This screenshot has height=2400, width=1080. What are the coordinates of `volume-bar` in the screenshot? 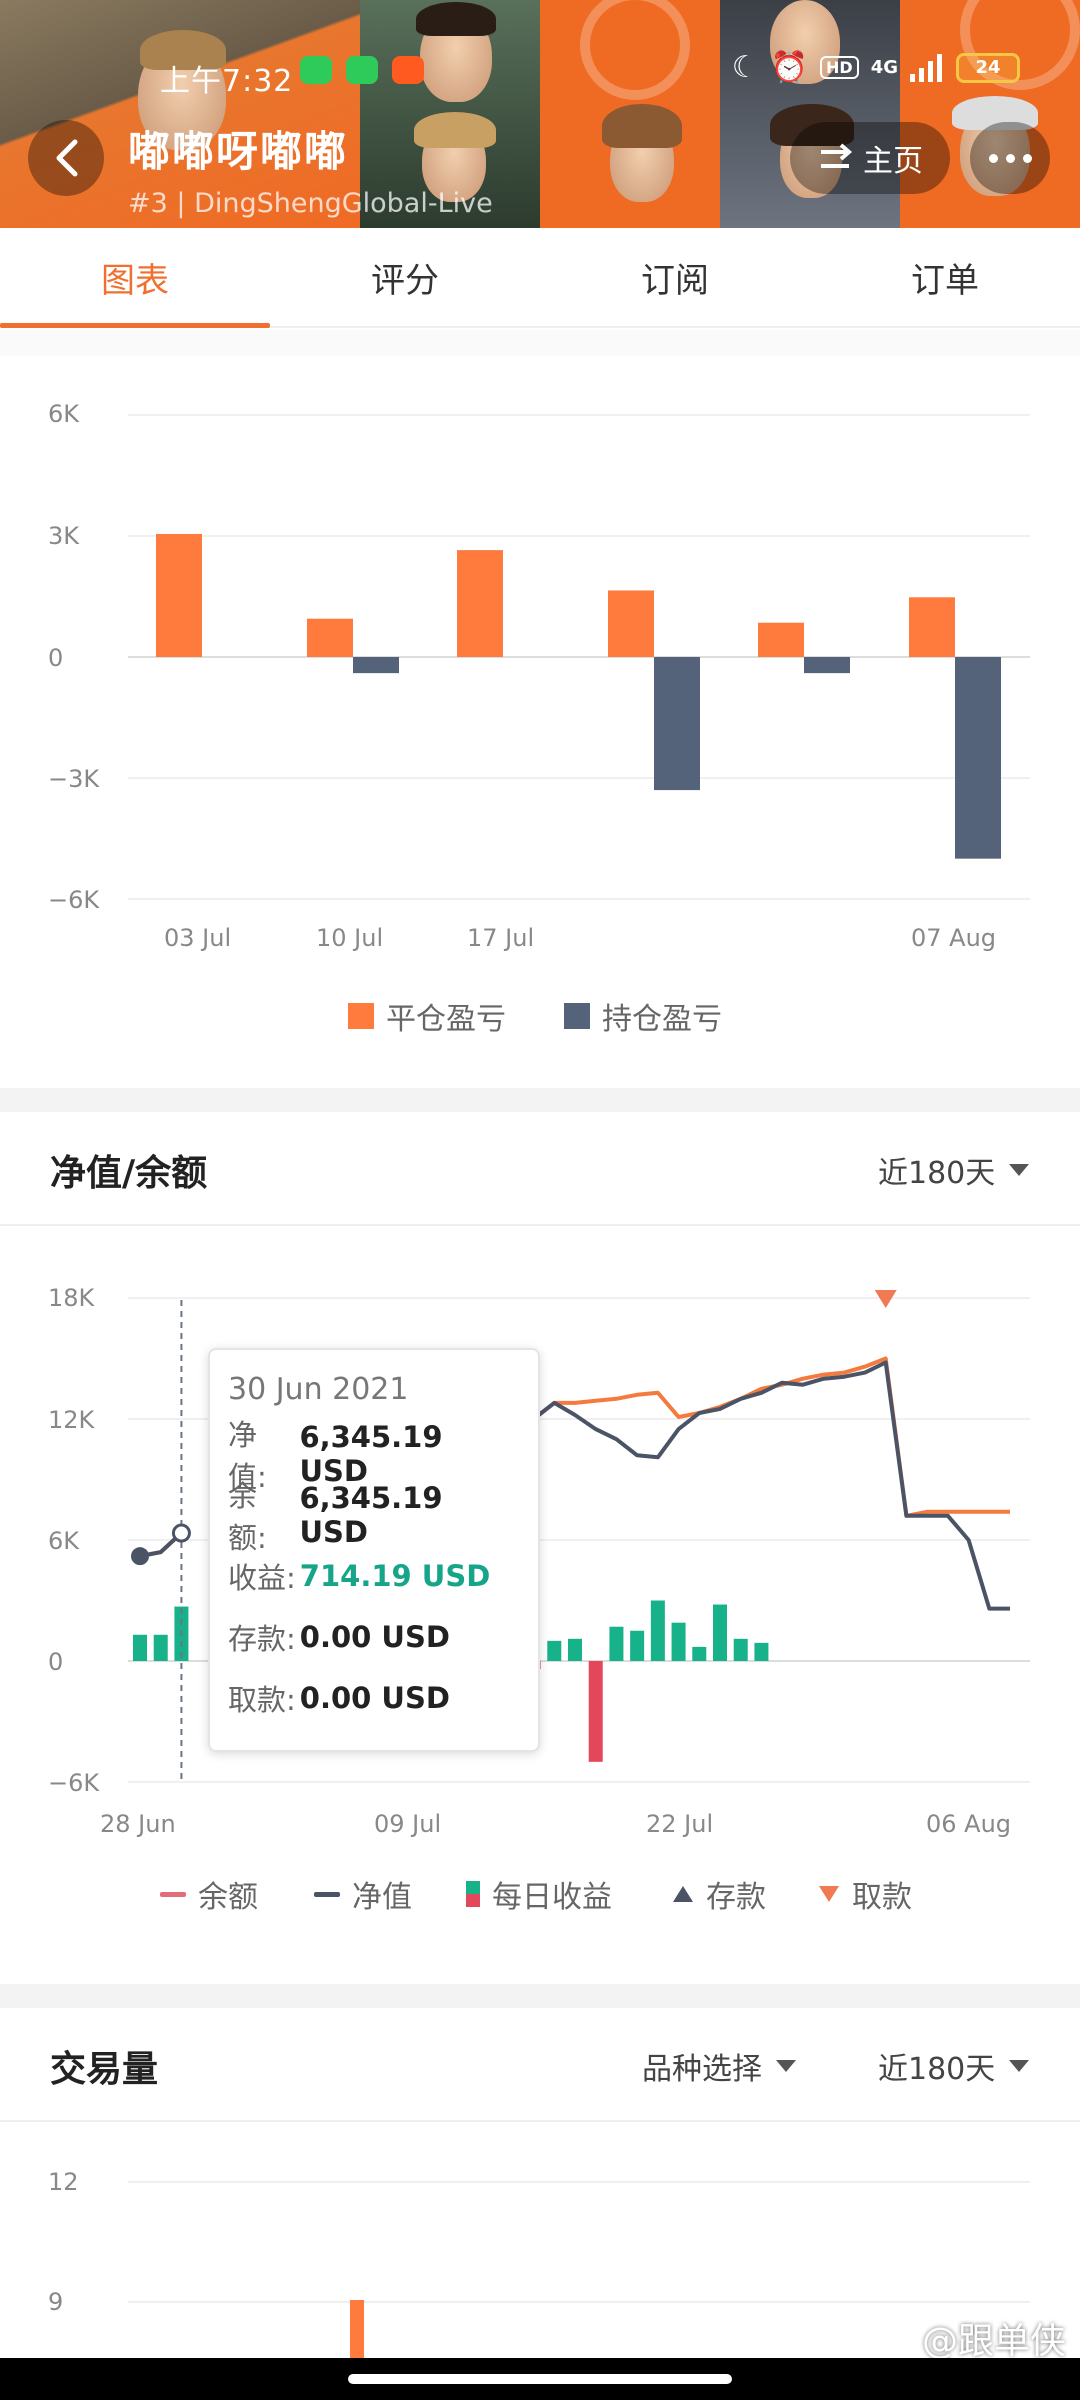 It's located at (357, 2330).